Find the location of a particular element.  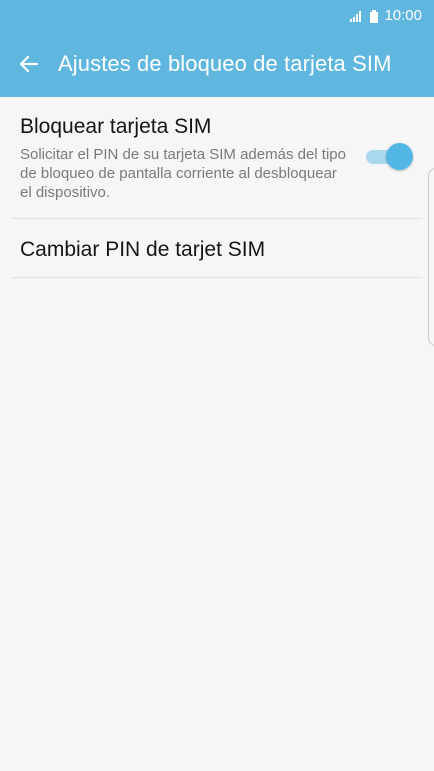

lock-sim-title: Bloquear tarjeta SIM is located at coordinates (116, 126).